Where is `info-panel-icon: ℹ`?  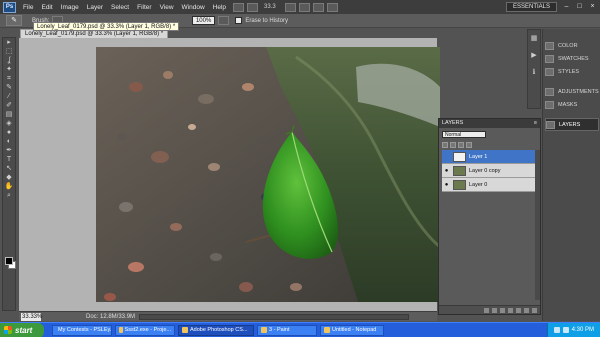 info-panel-icon: ℹ is located at coordinates (534, 72).